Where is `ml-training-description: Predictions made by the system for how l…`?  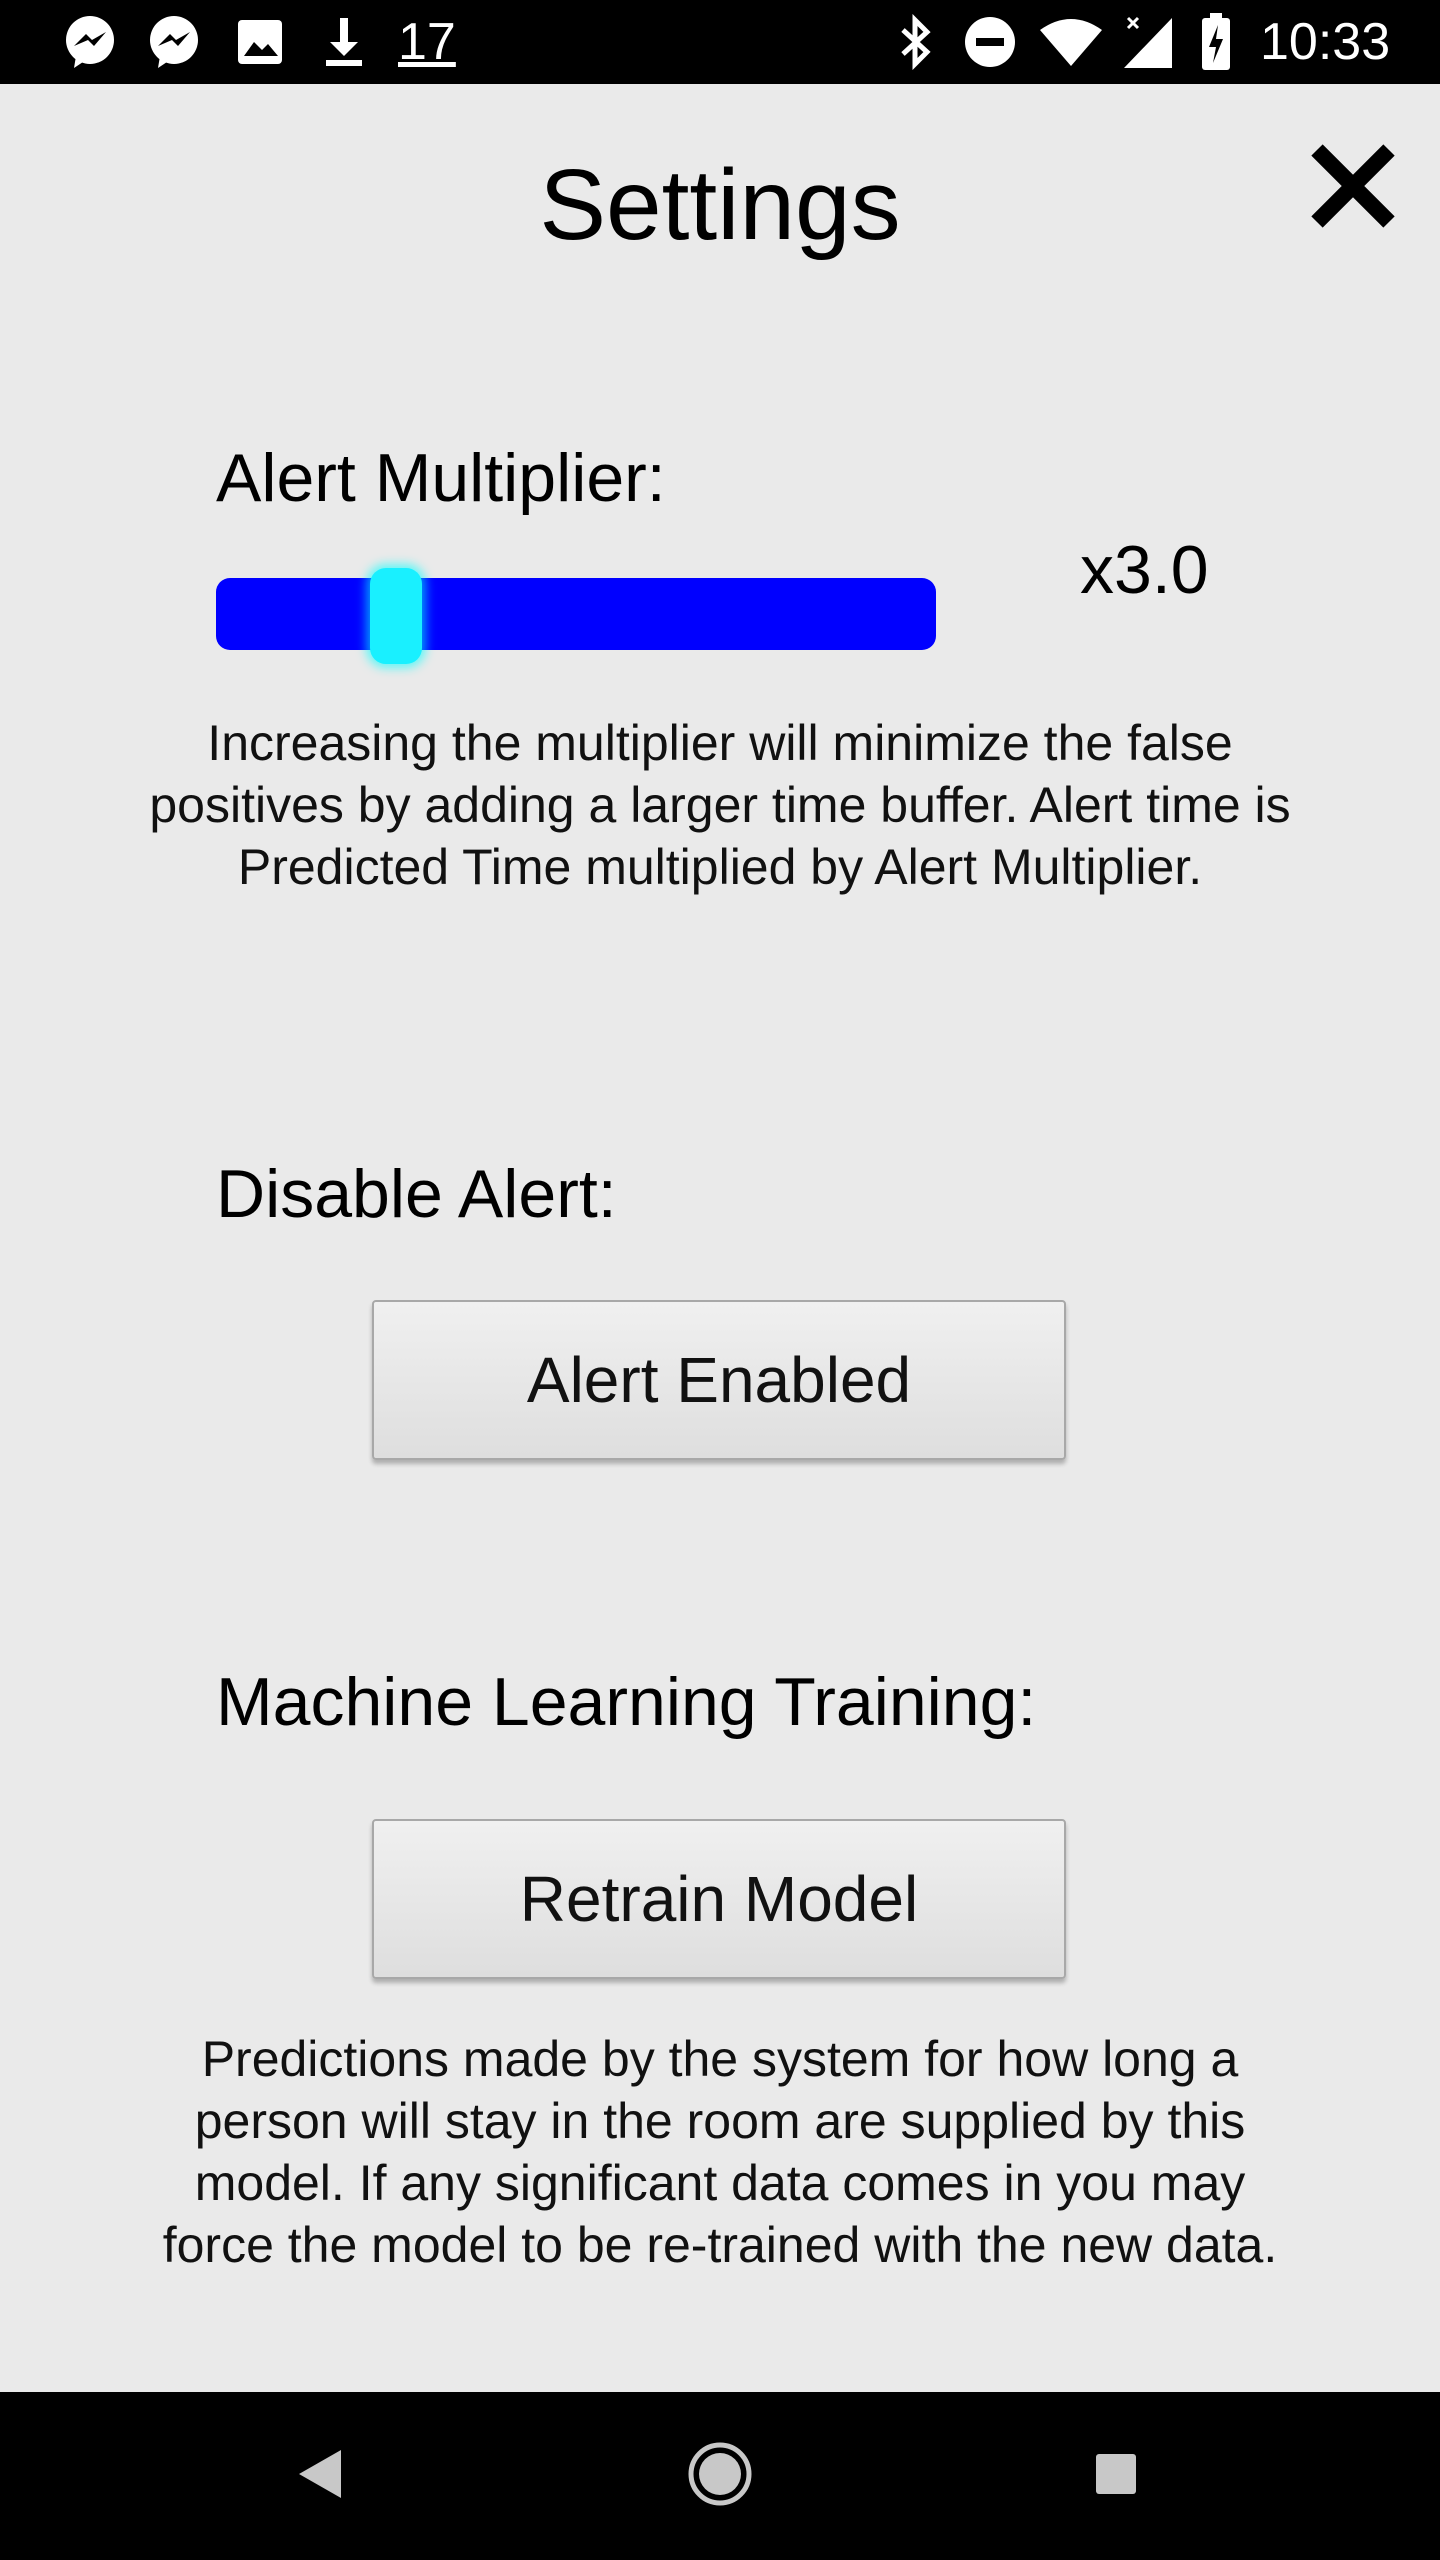 ml-training-description: Predictions made by the system for how l… is located at coordinates (720, 2152).